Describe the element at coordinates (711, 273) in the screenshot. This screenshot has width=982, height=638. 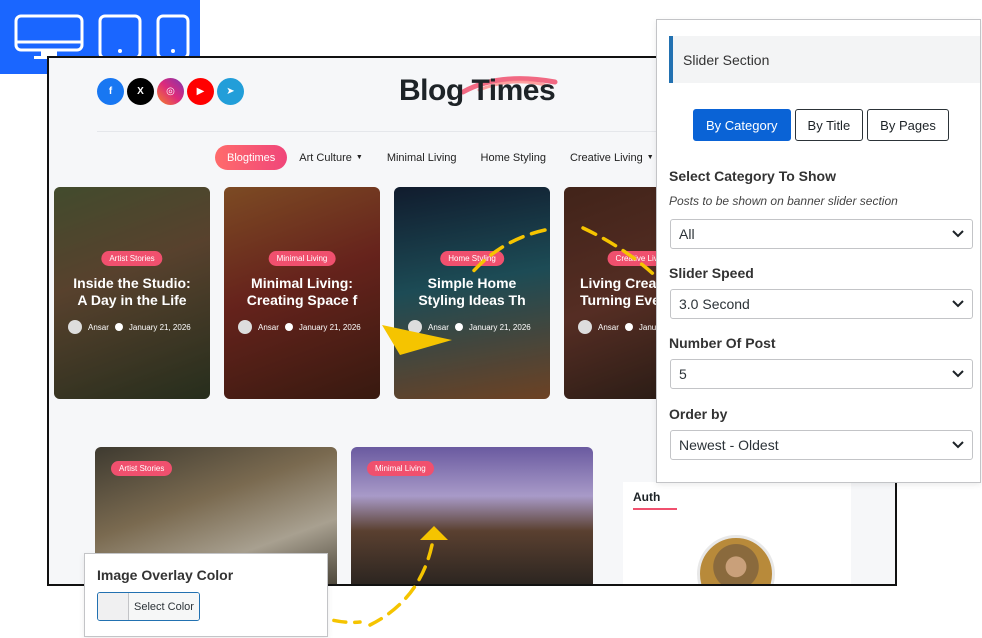
I see `speed-label: Slider Speed` at that location.